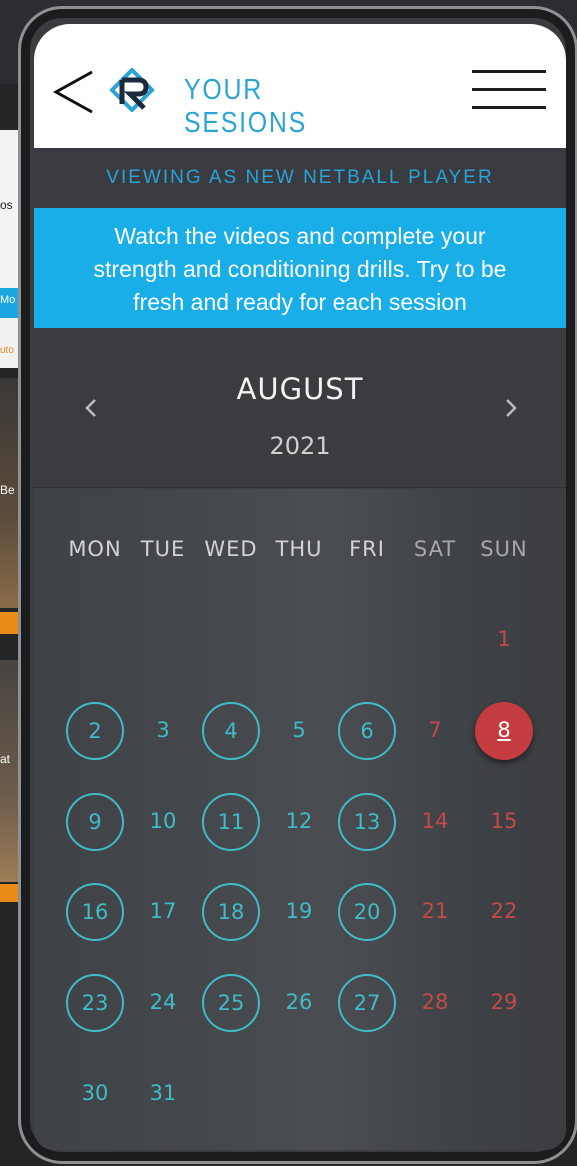 The width and height of the screenshot is (577, 1166). I want to click on background-text: at, so click(5, 759).